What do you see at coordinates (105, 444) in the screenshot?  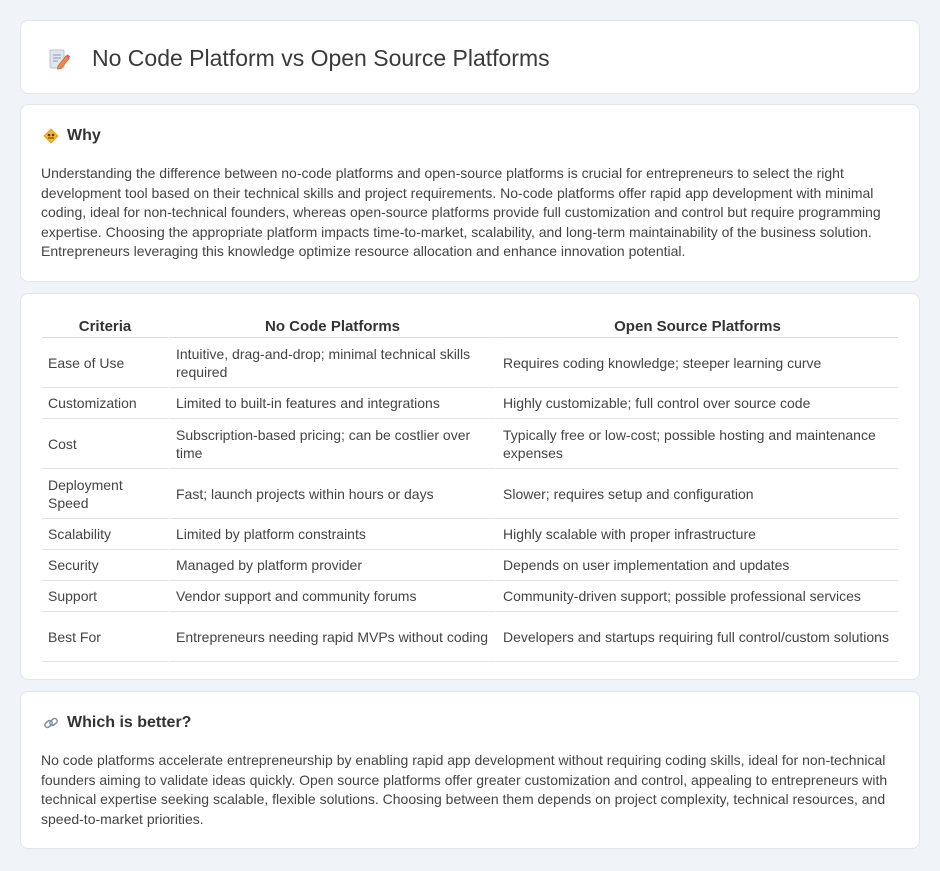 I see `criteria-cell: Cost` at bounding box center [105, 444].